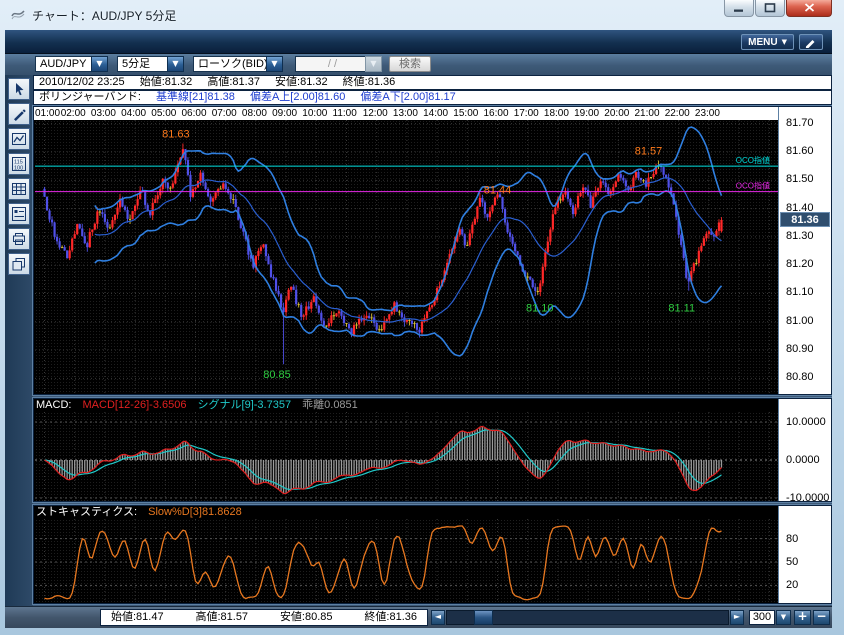 The width and height of the screenshot is (844, 635). What do you see at coordinates (406, 512) in the screenshot?
I see `stochastics-header: ストキャスティクス: Slow%D[3]81.8628` at bounding box center [406, 512].